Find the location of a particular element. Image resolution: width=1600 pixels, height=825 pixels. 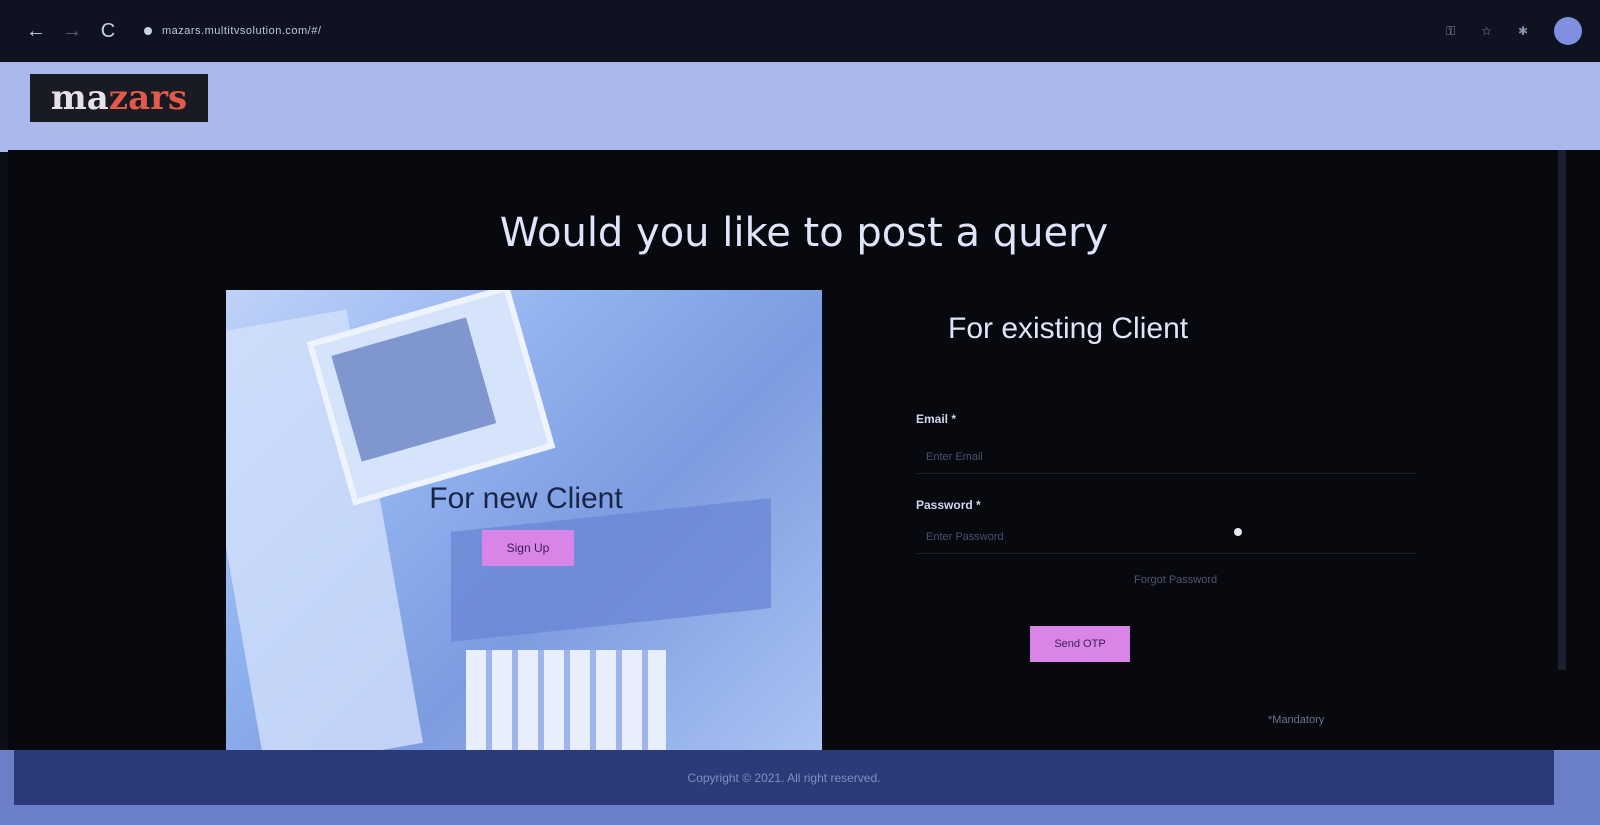

lock-icon is located at coordinates (148, 31).